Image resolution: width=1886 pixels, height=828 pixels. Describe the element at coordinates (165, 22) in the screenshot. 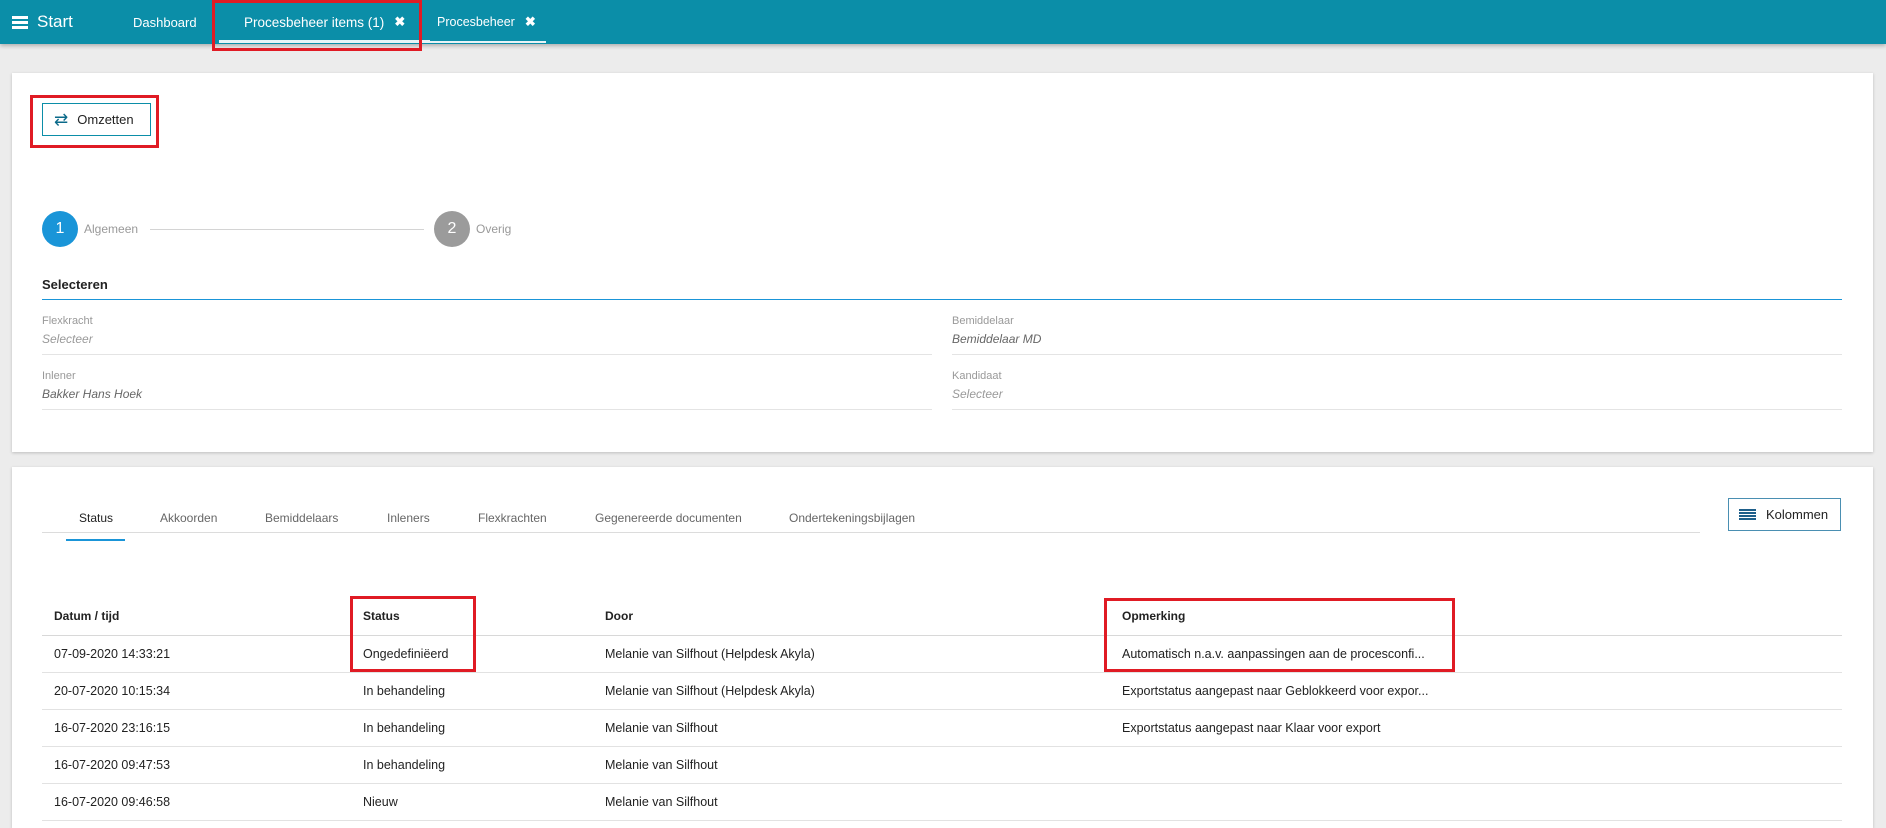

I see `tab-dashboard: Dashboard` at that location.